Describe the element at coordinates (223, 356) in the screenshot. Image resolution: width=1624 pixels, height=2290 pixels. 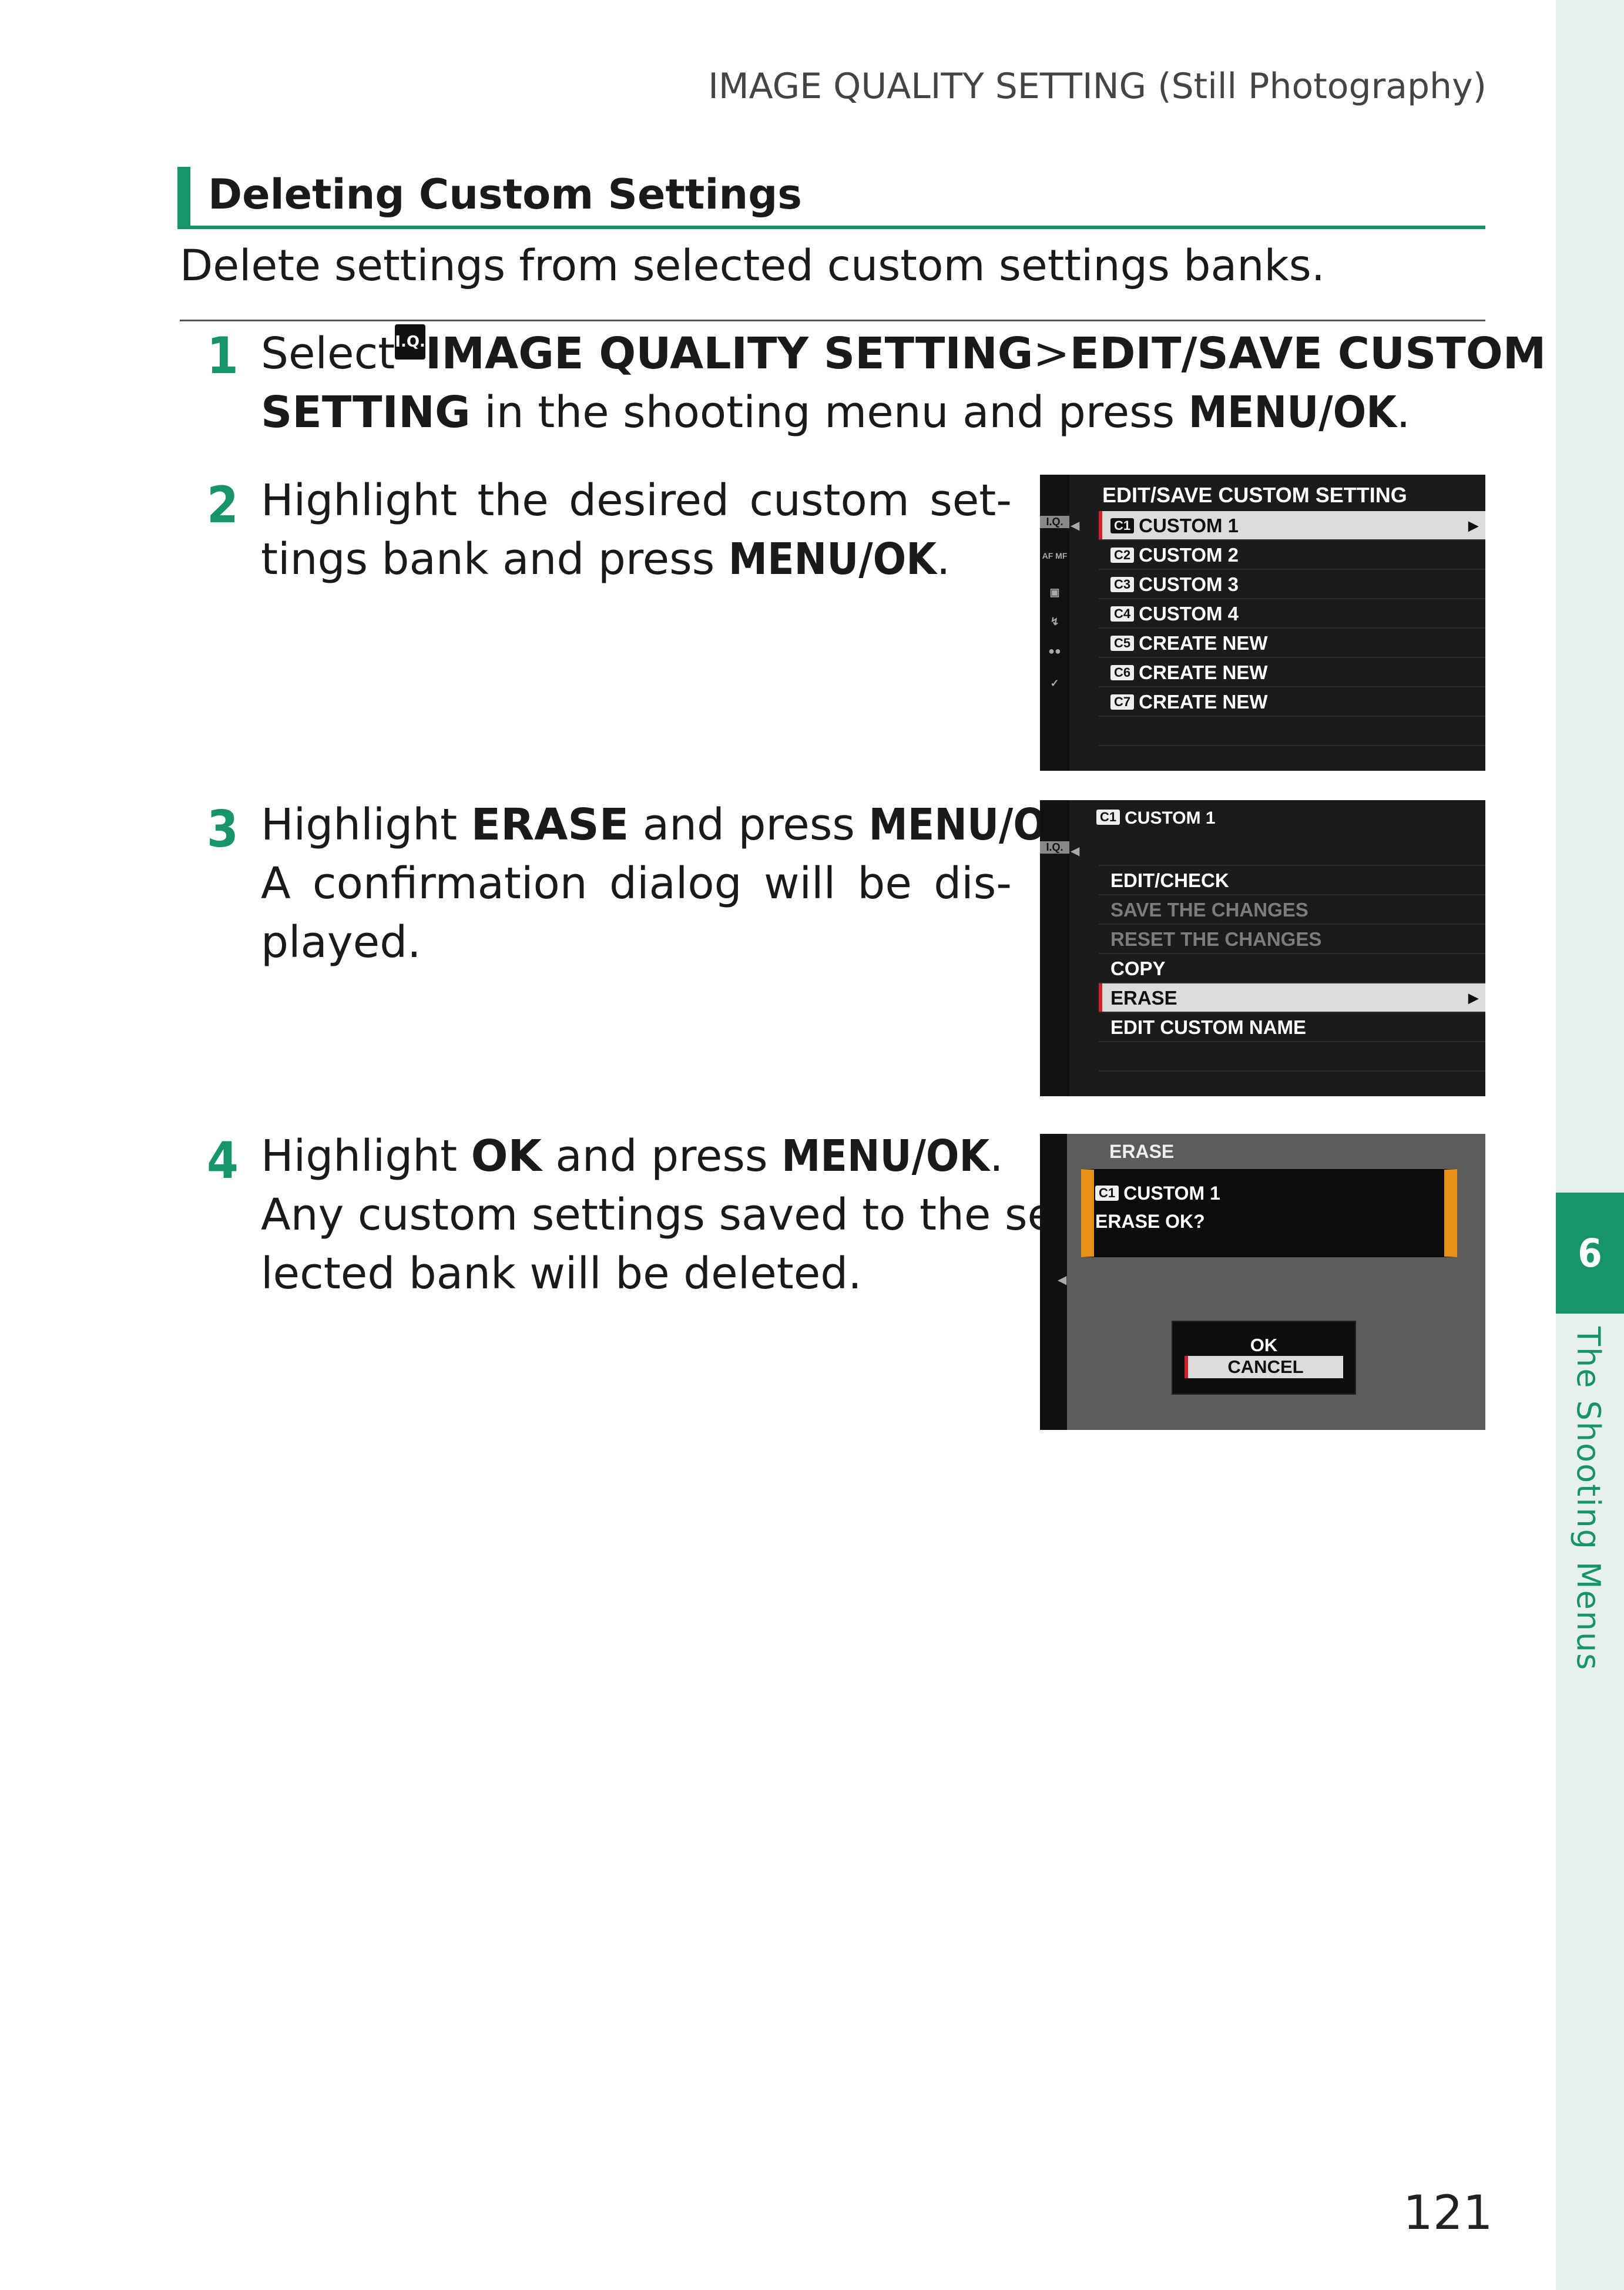
I see `step-number: 1` at that location.